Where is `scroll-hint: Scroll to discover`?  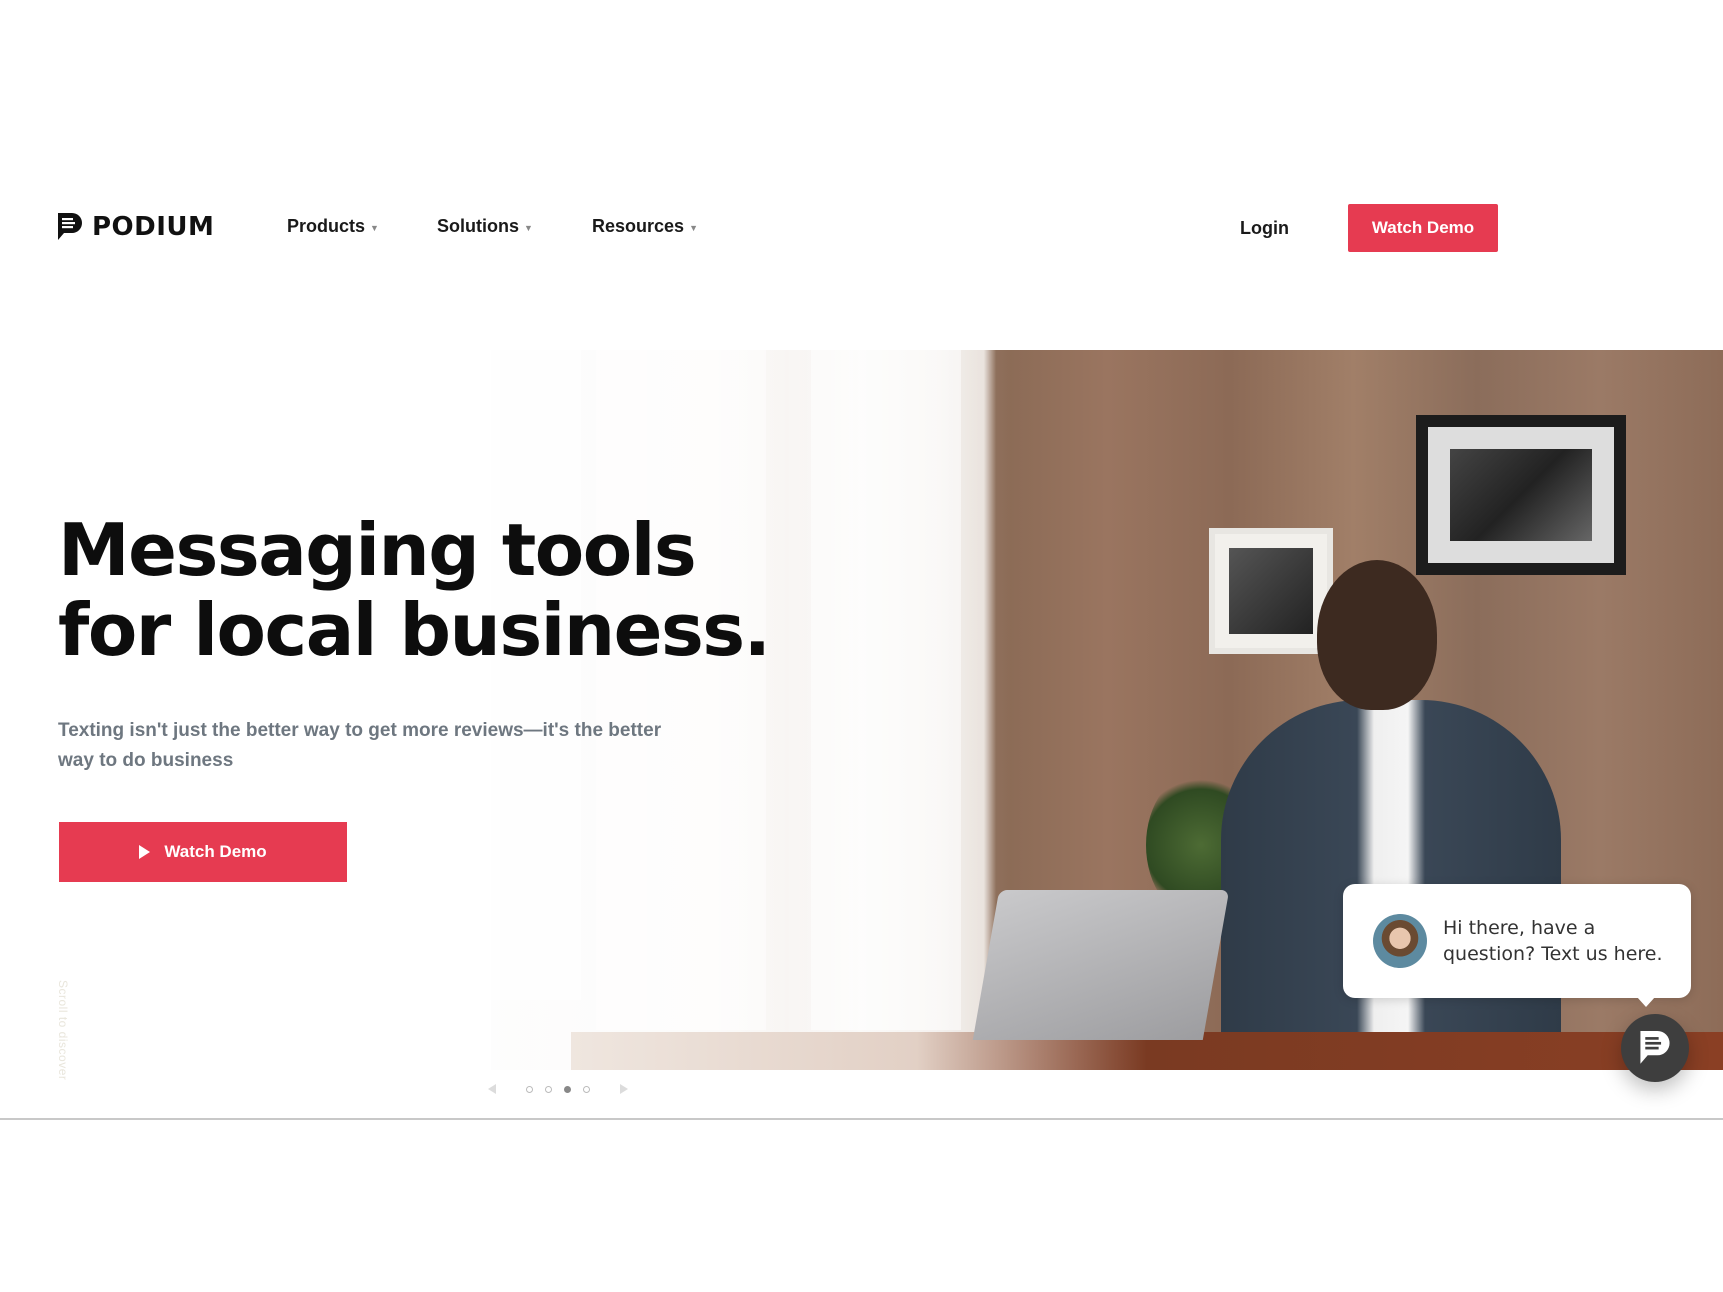
scroll-hint: Scroll to discover is located at coordinates (63, 1030).